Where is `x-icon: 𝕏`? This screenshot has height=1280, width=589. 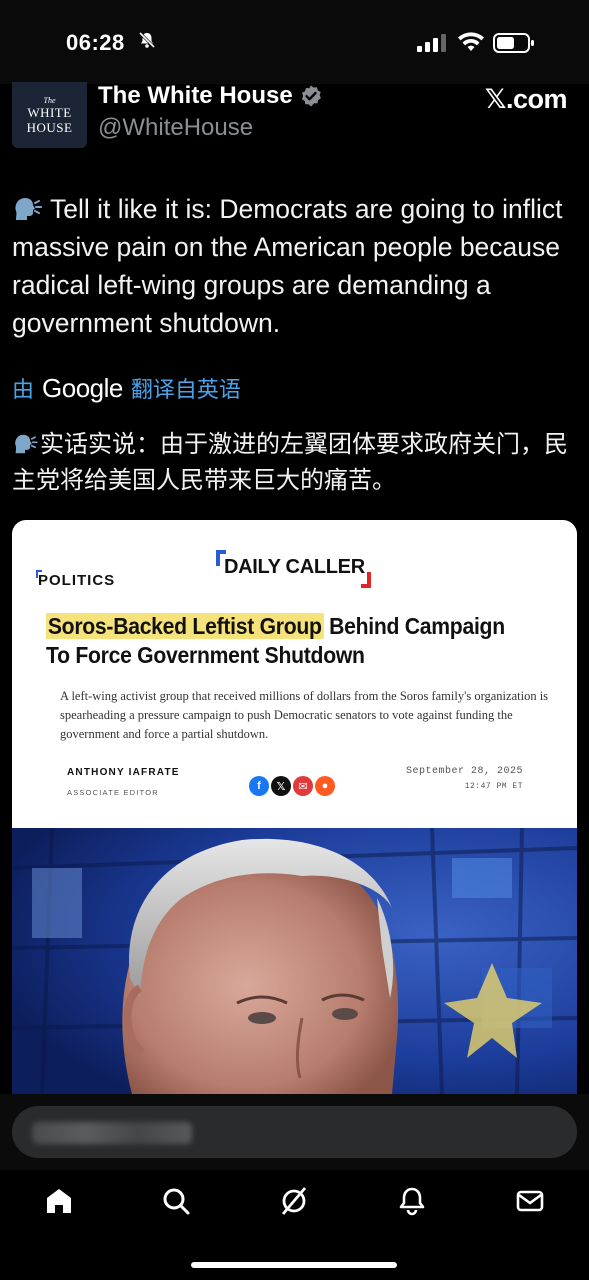 x-icon: 𝕏 is located at coordinates (281, 786).